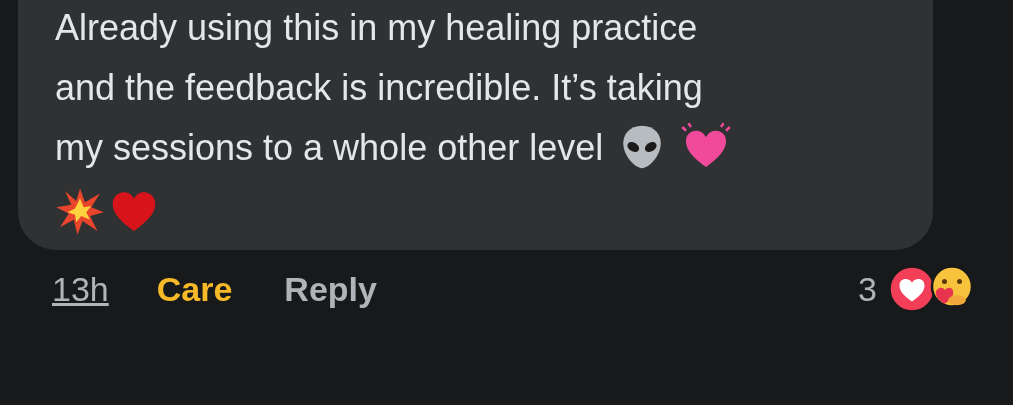 The width and height of the screenshot is (1013, 405). I want to click on reaction-count: 3, so click(867, 289).